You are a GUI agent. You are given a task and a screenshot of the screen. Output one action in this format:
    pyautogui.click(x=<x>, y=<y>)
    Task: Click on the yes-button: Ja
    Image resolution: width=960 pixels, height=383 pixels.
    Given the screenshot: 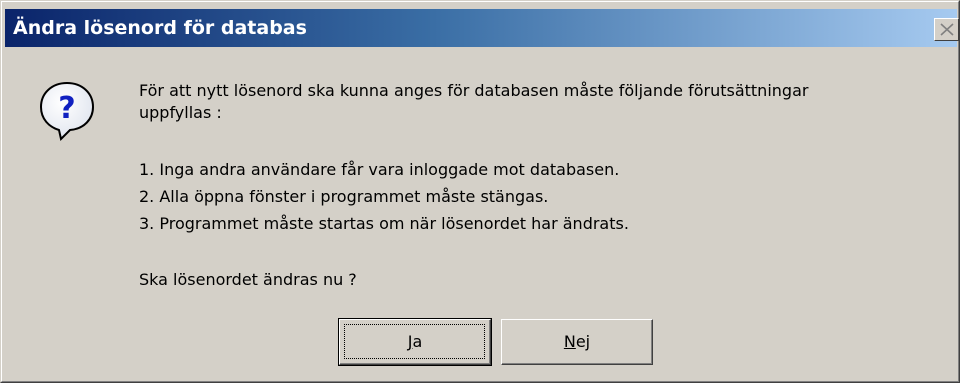 What is the action you would take?
    pyautogui.click(x=415, y=342)
    